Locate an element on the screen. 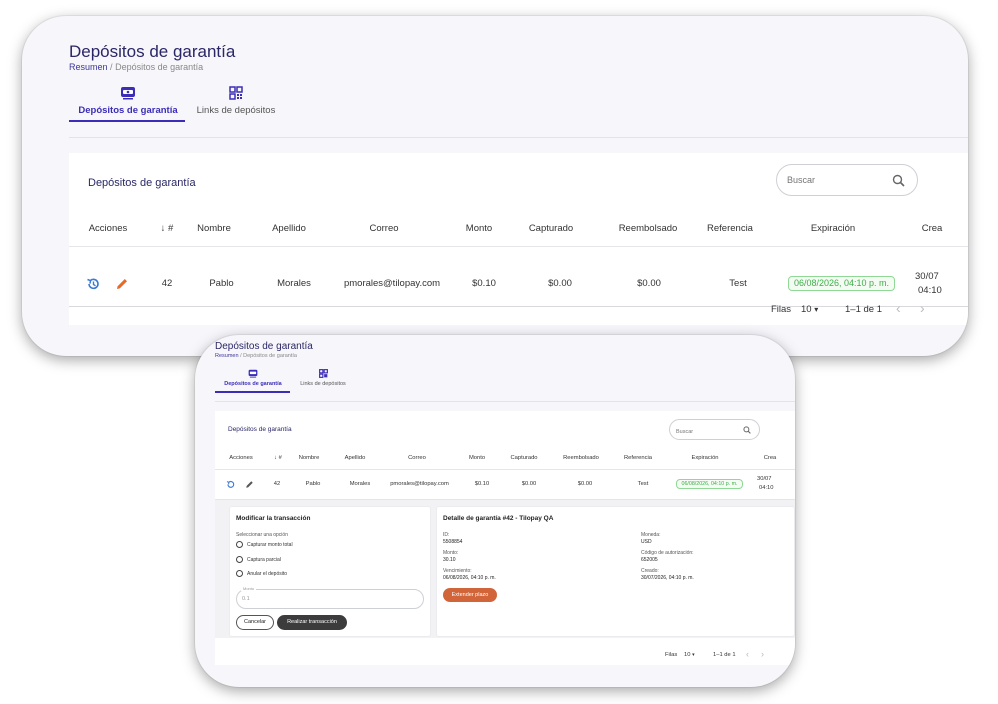  amount-field-label: Monto is located at coordinates (249, 588).